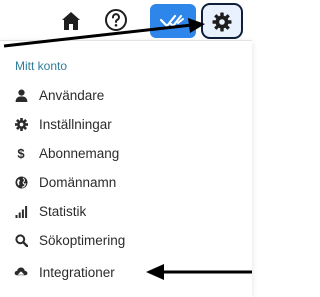  I want to click on bar-chart-icon, so click(21, 211).